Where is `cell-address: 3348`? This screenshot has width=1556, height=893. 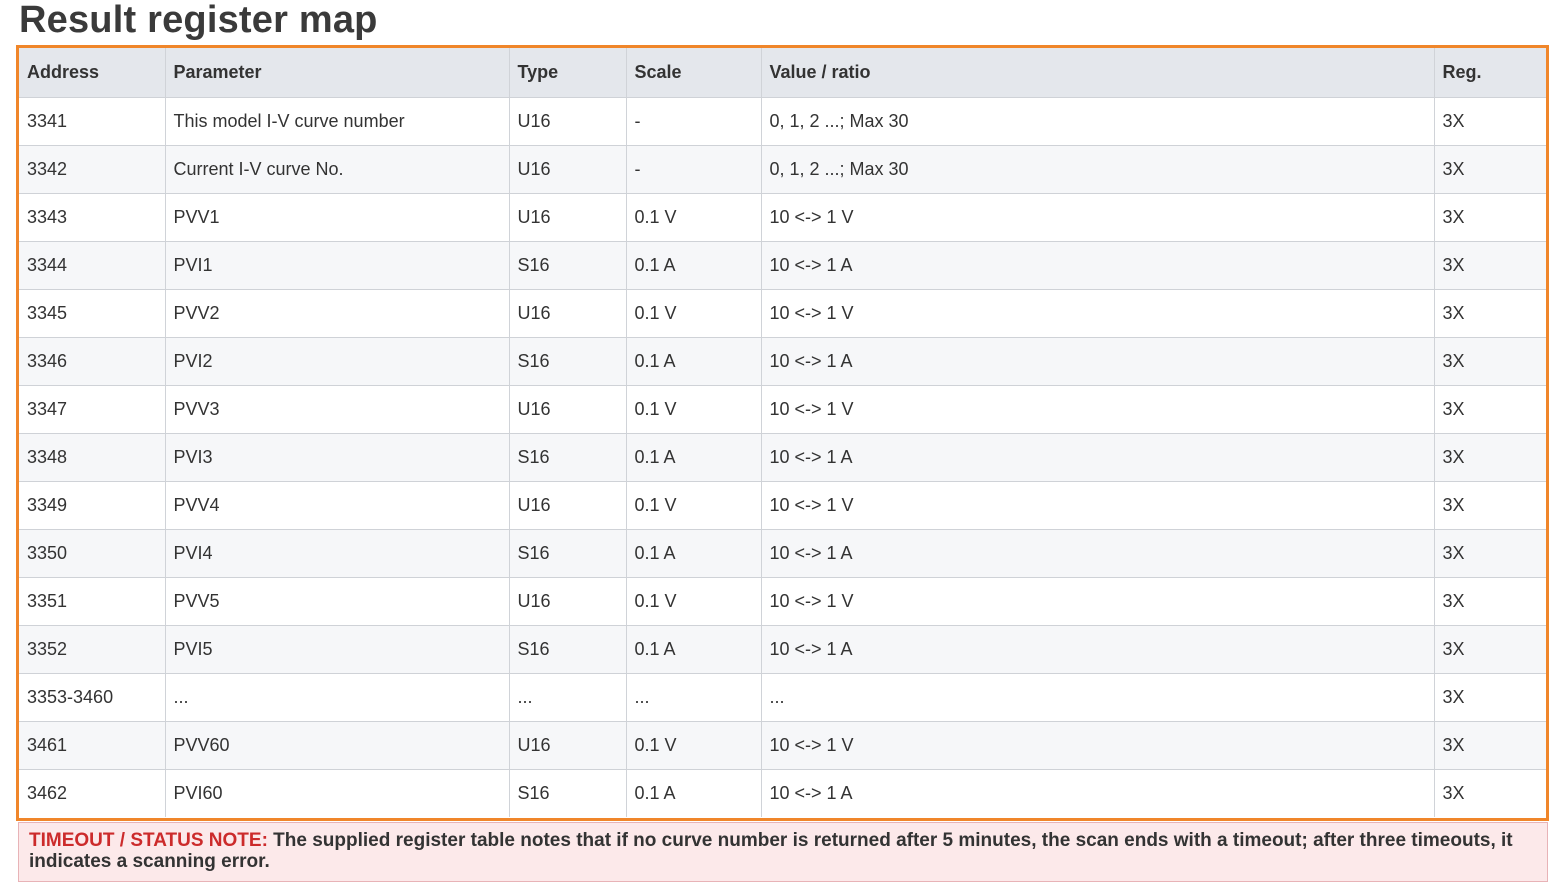
cell-address: 3348 is located at coordinates (92, 457).